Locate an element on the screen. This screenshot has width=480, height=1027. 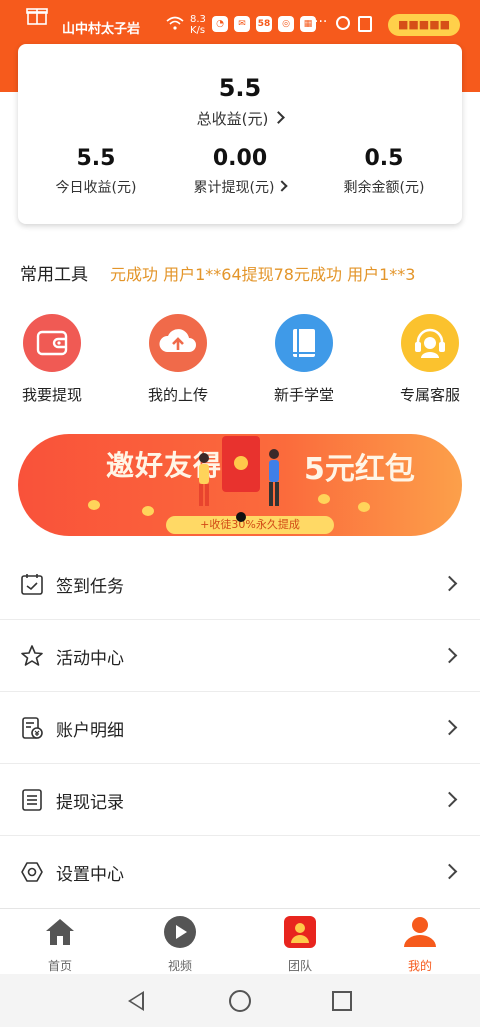
stat-value: 5.5 is located at coordinates (96, 158).